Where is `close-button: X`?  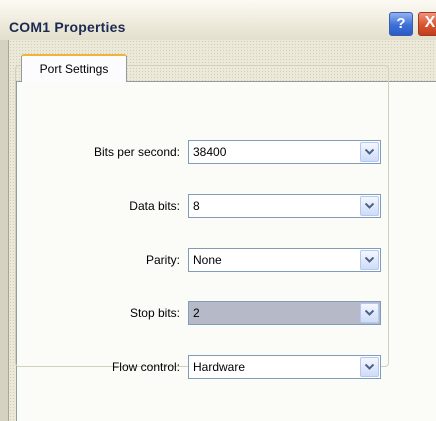 close-button: X is located at coordinates (427, 24).